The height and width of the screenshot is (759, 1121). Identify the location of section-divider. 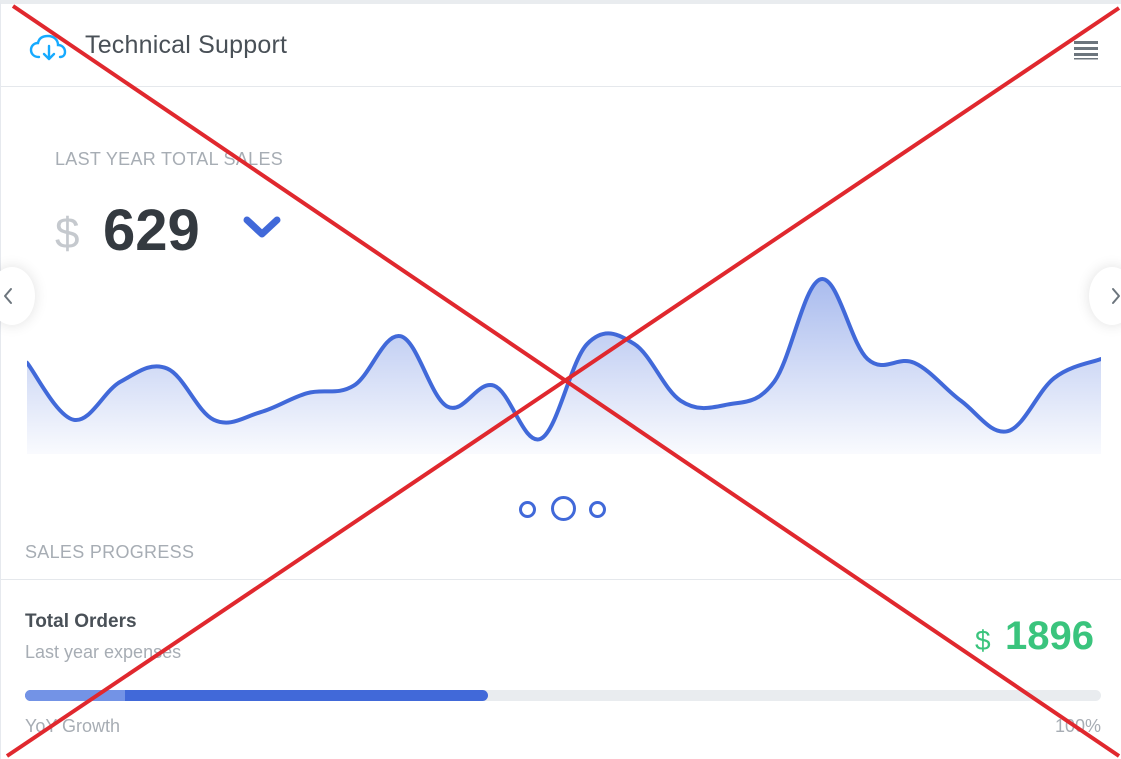
(561, 579).